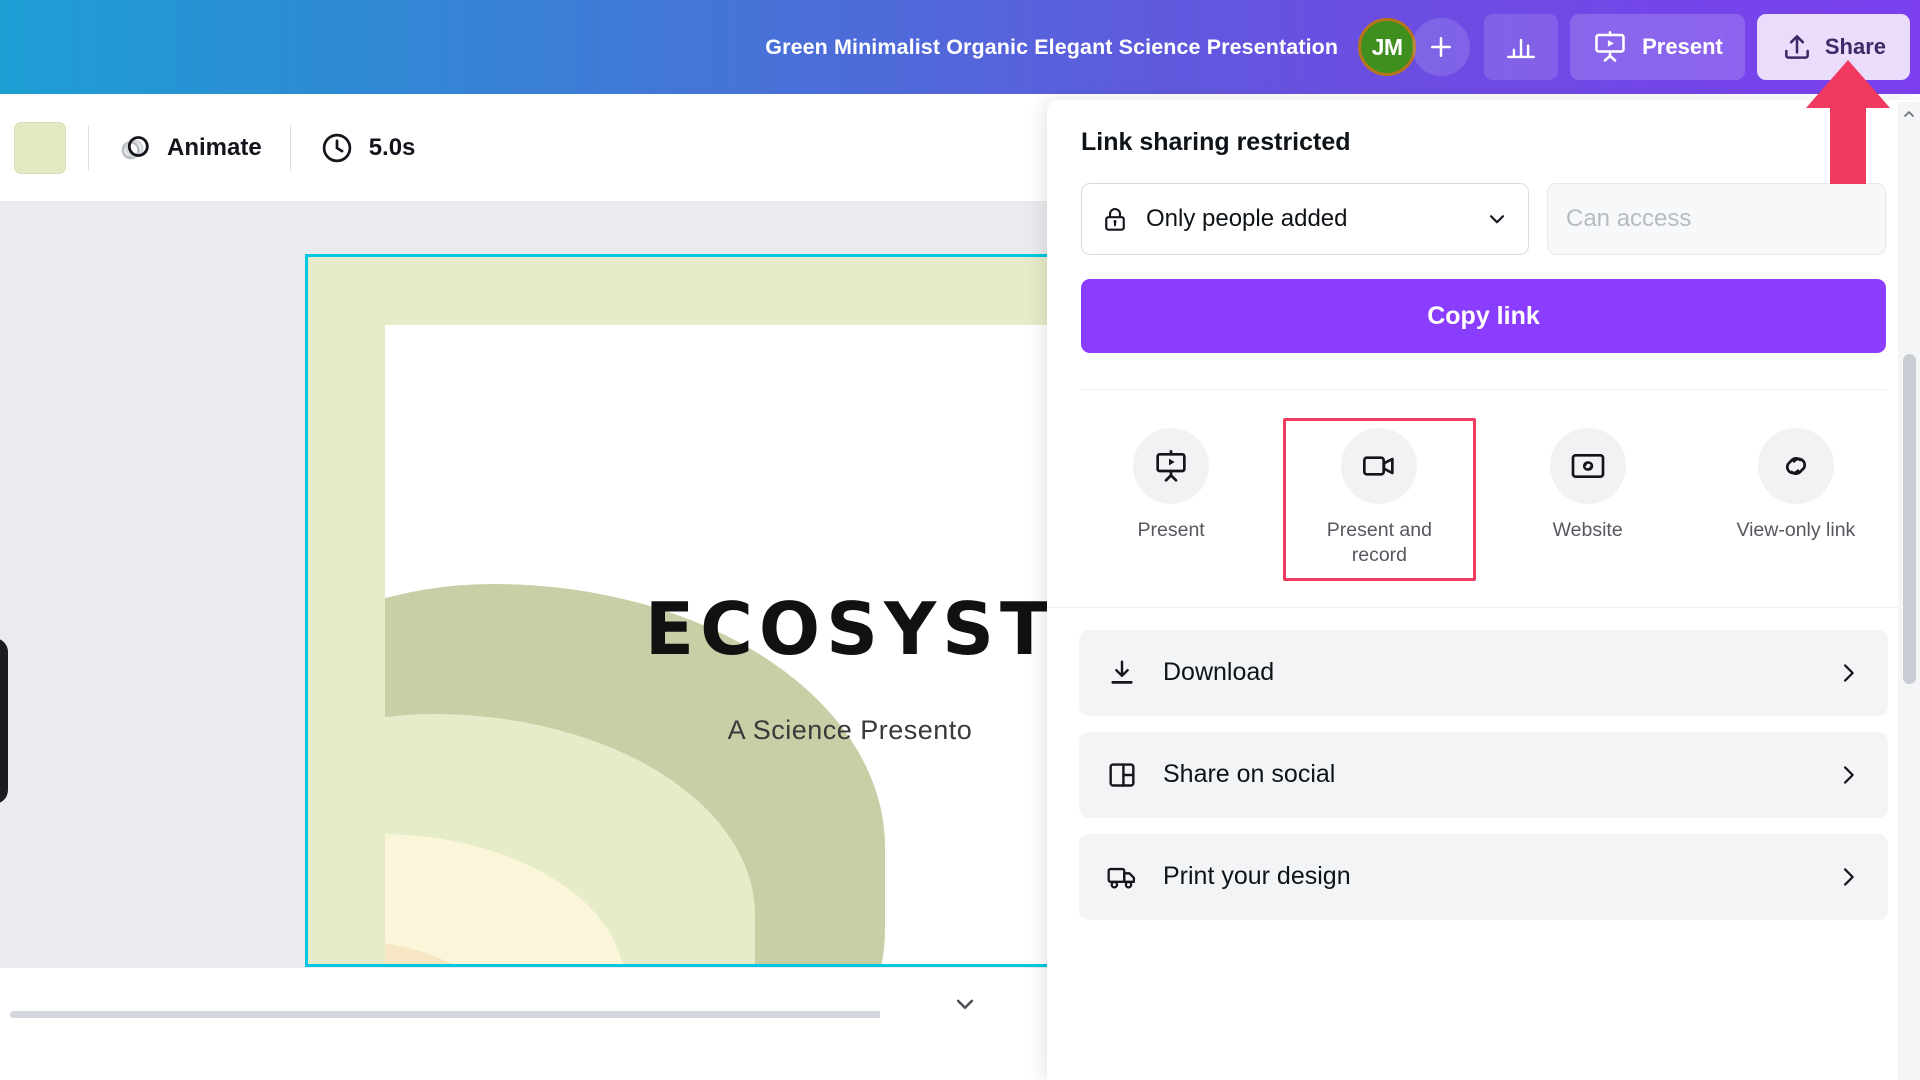 This screenshot has height=1080, width=1920. What do you see at coordinates (1682, 46) in the screenshot?
I see `present-button-label: Present` at bounding box center [1682, 46].